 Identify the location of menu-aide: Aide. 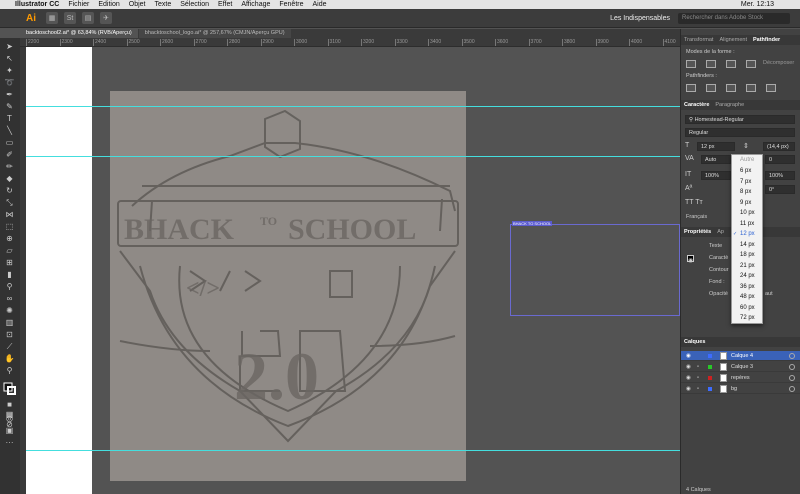
(320, 4).